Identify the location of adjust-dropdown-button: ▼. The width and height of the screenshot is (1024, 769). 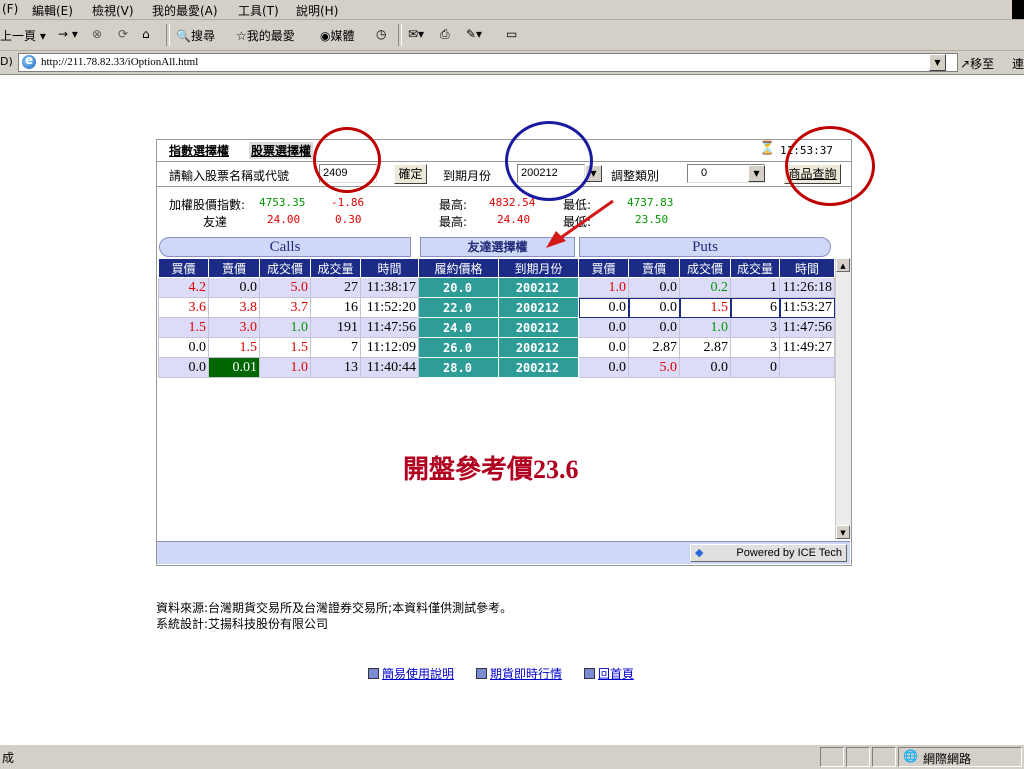
(756, 173).